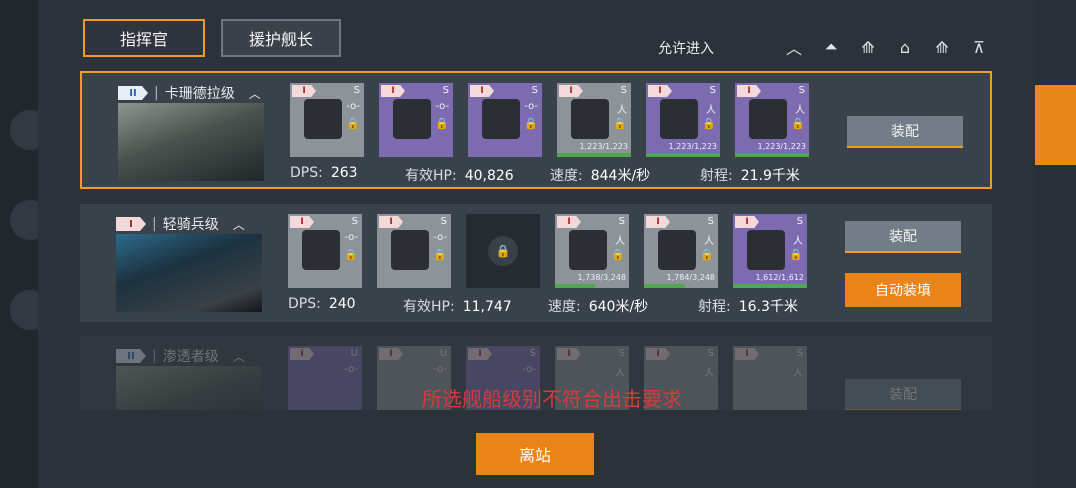 Image resolution: width=1076 pixels, height=488 pixels. I want to click on warning-message: 所选舰船级别不符合出击要求, so click(552, 399).